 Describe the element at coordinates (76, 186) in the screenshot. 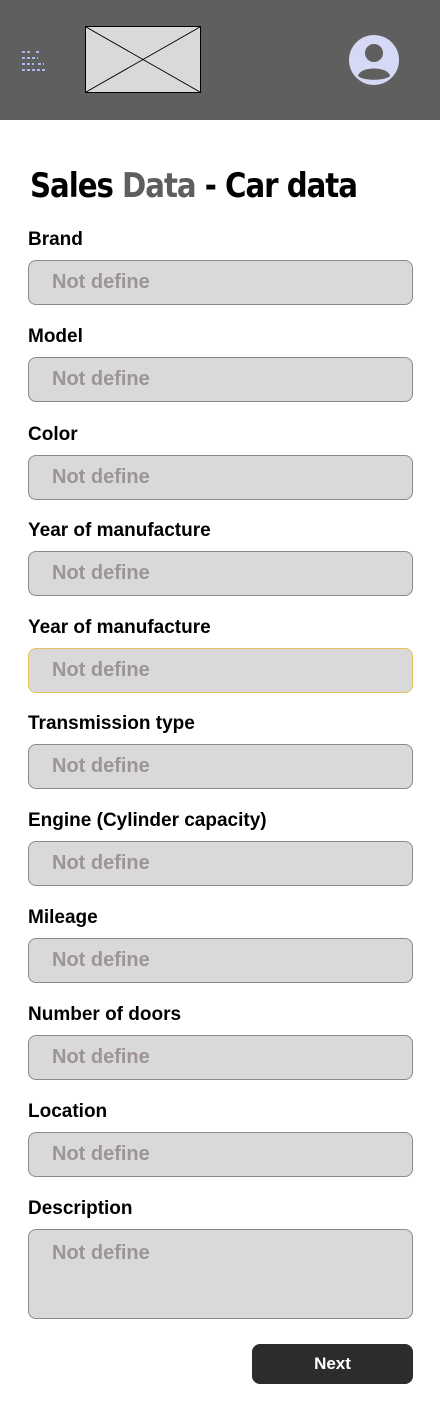

I see `title-sales: Sales` at that location.